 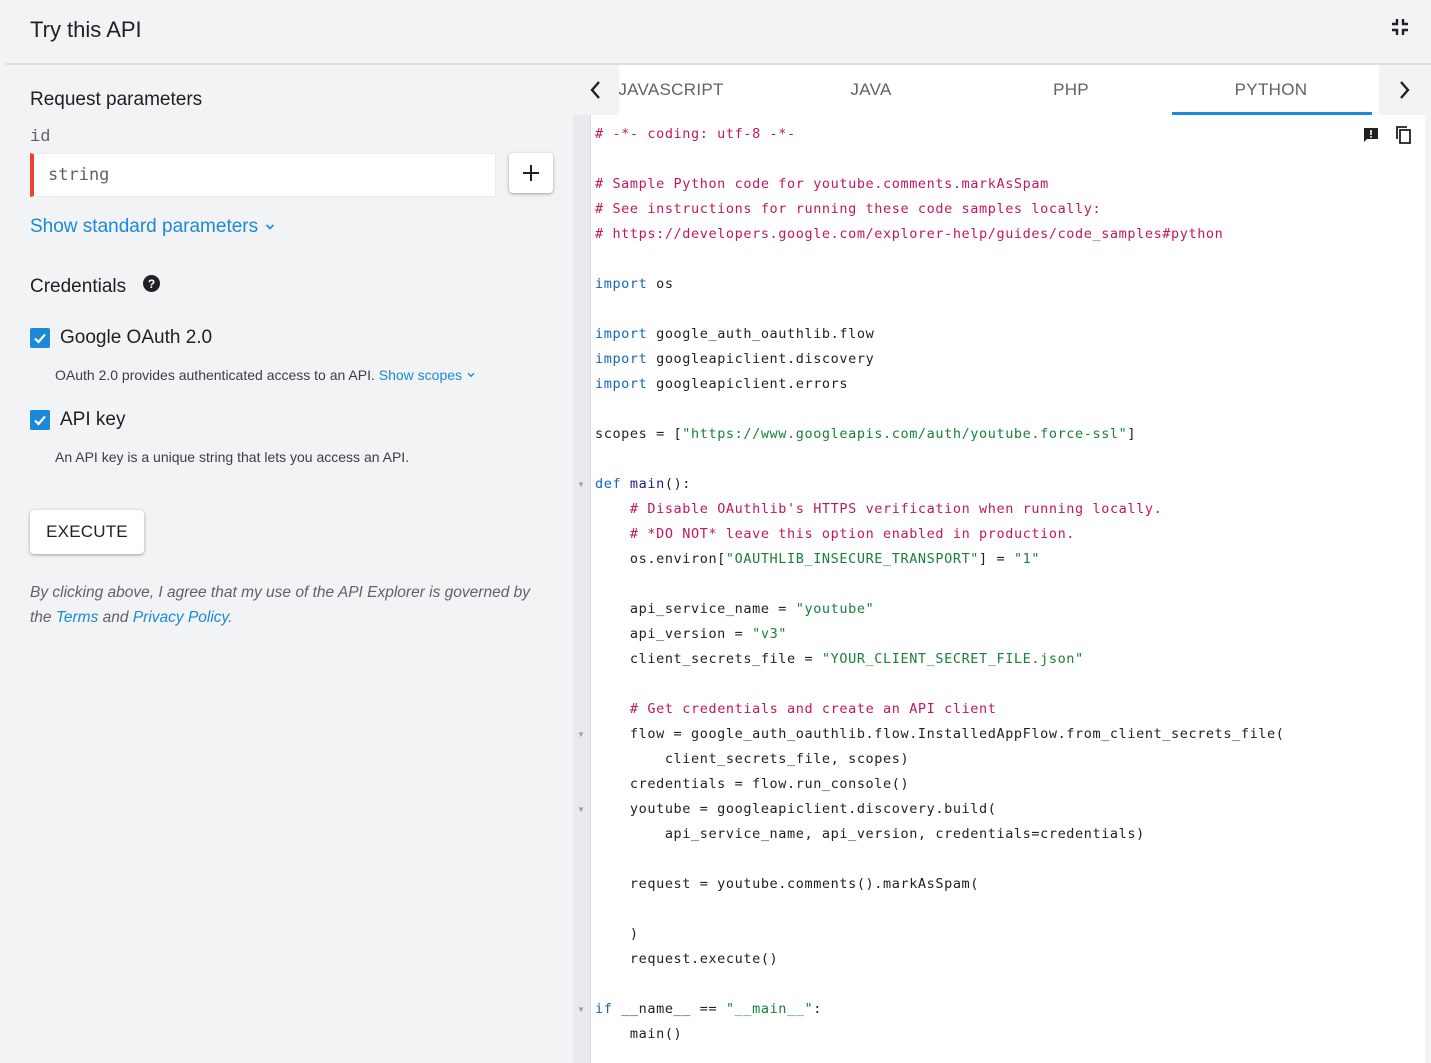 I want to click on plus-icon, so click(x=531, y=173).